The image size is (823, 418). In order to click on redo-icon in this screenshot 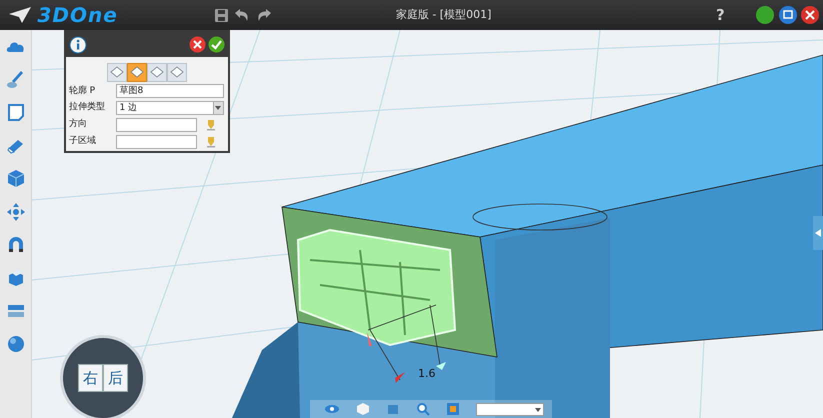, I will do `click(264, 15)`.